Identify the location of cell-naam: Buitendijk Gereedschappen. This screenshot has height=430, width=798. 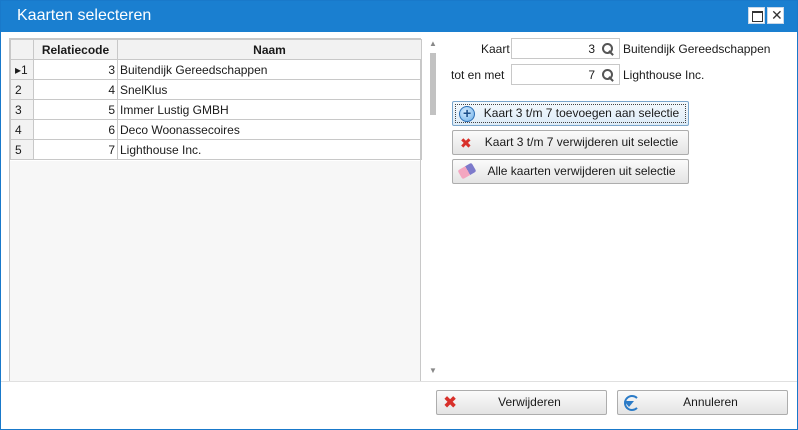
(269, 69).